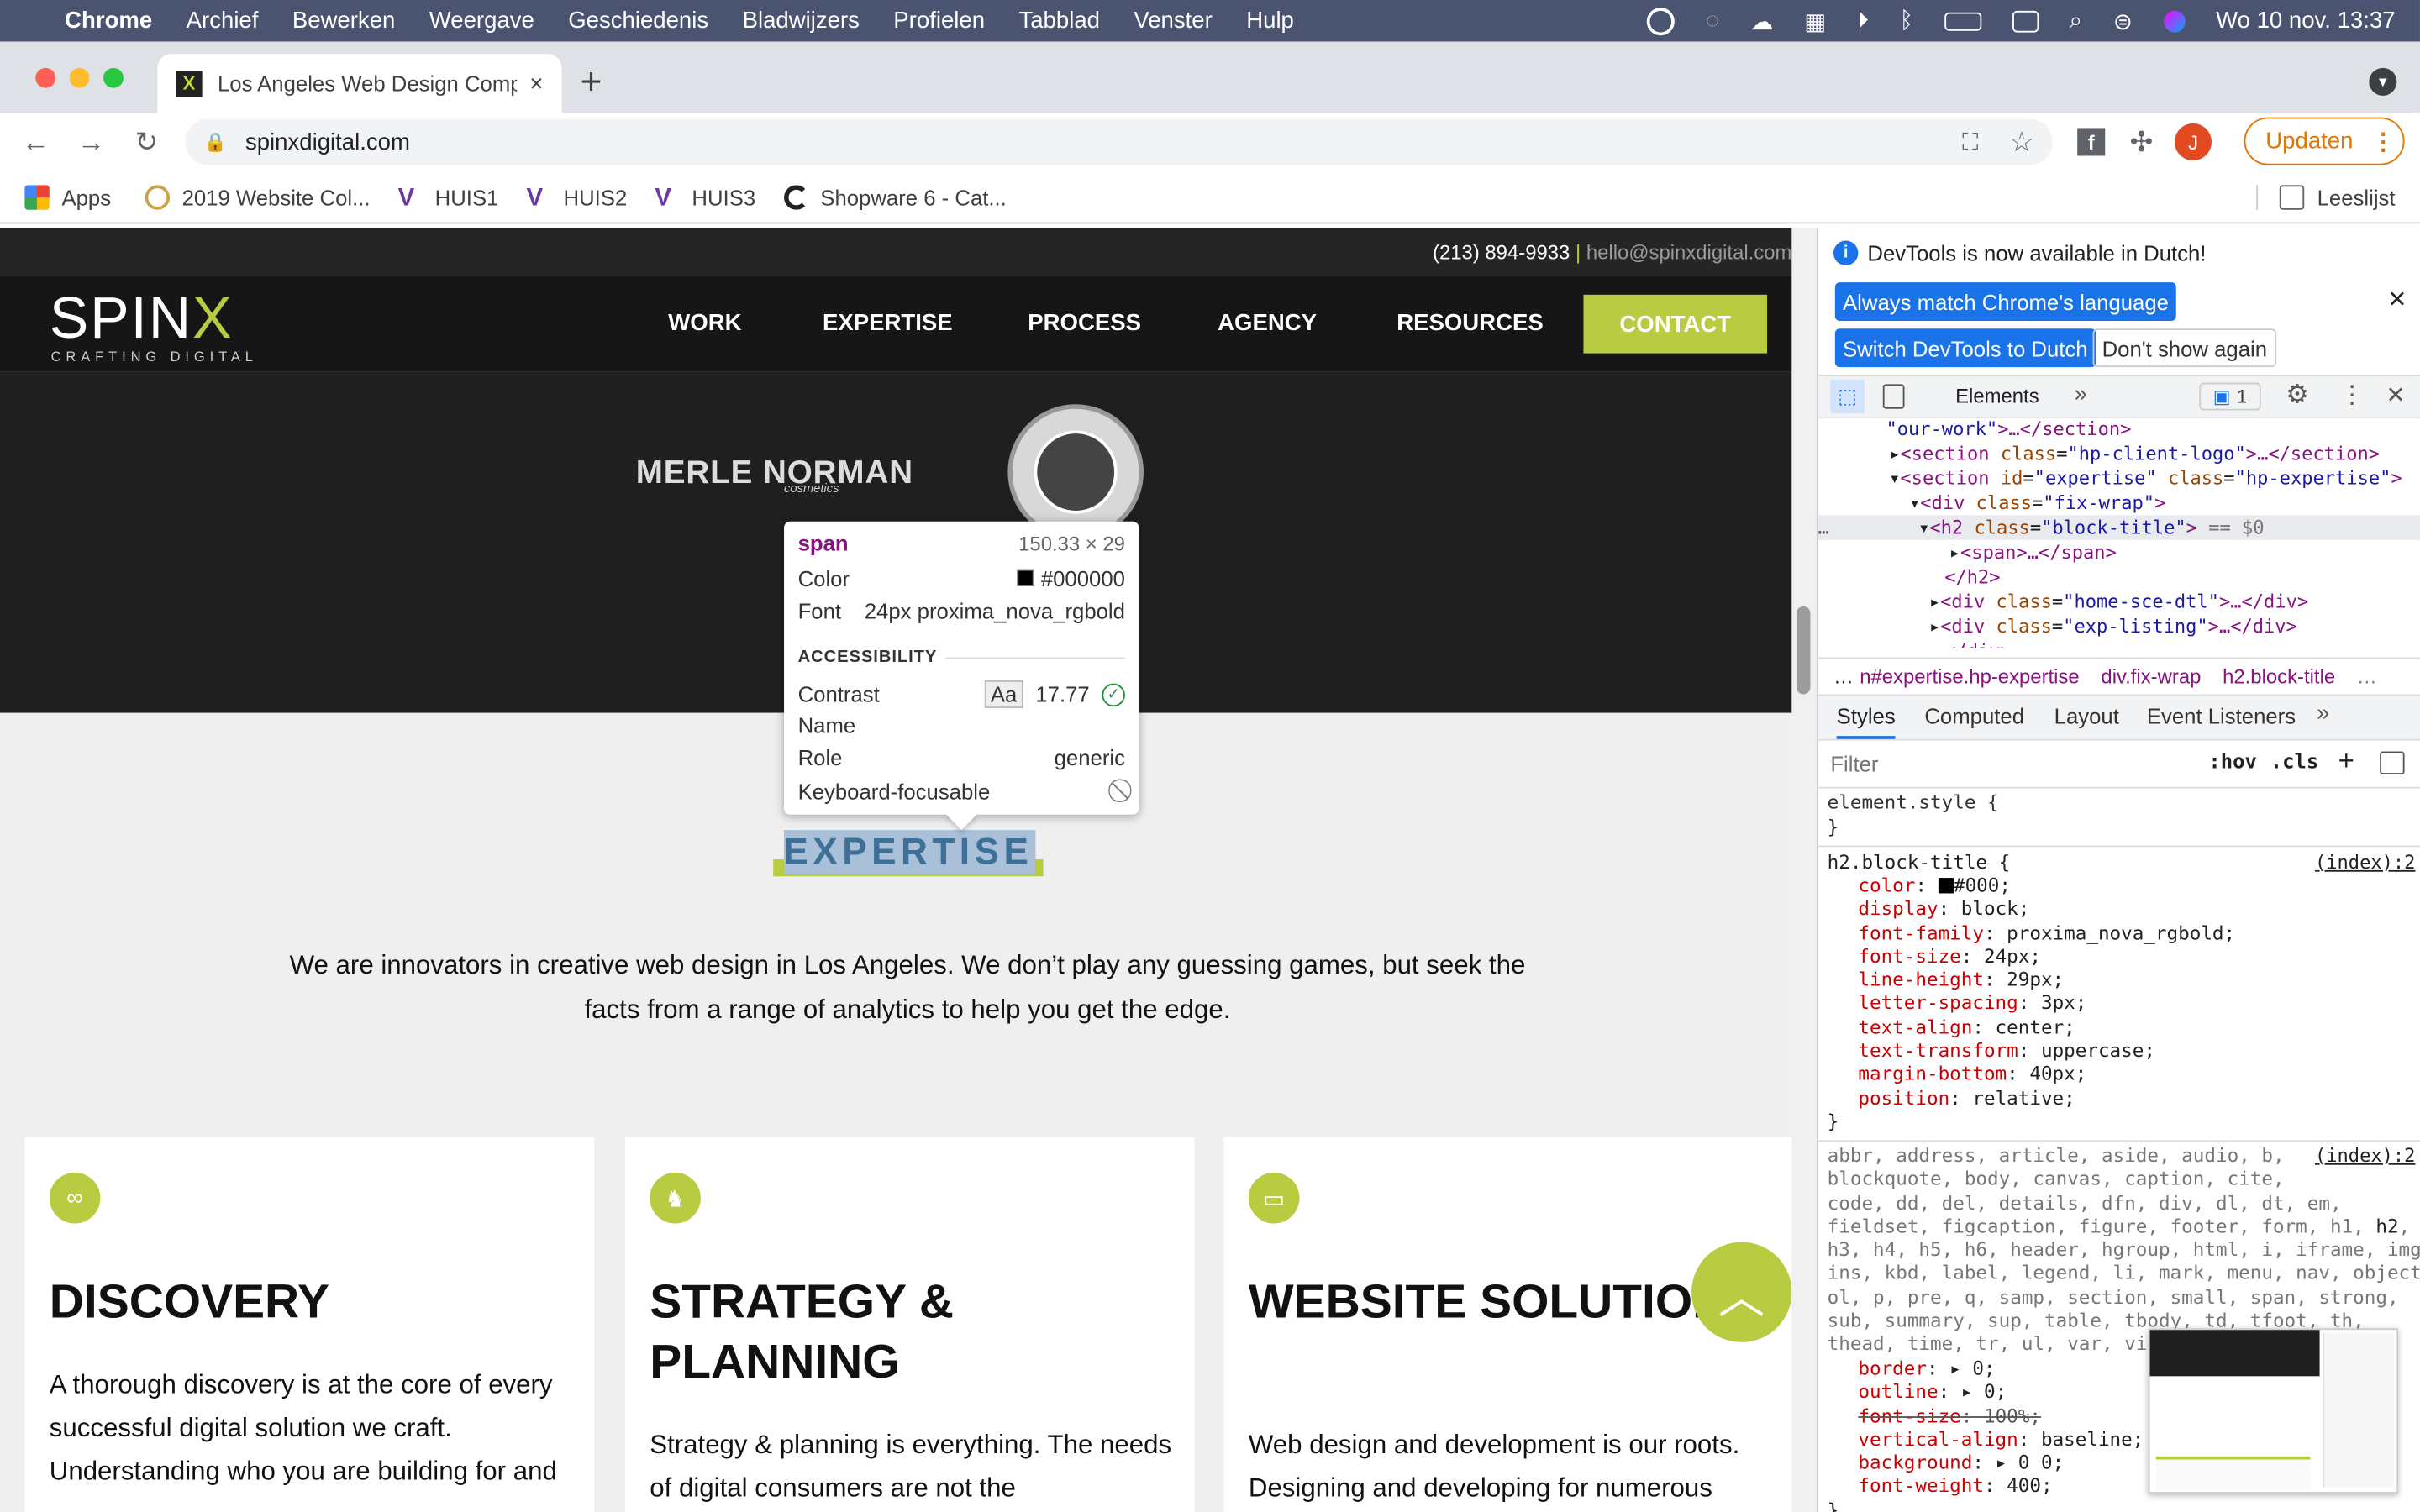  Describe the element at coordinates (79, 77) in the screenshot. I see `window-minimize-button` at that location.